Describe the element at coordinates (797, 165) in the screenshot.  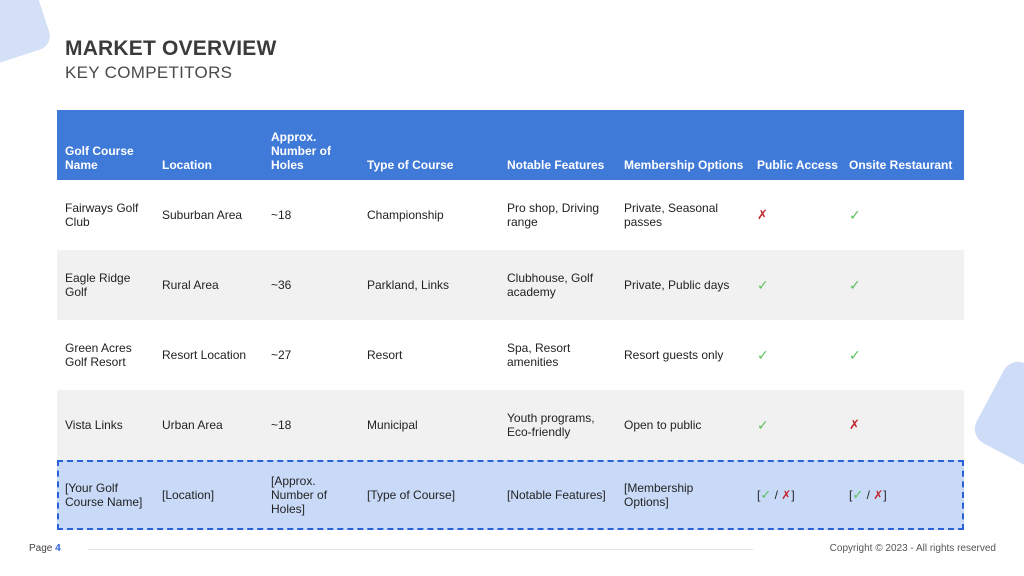
I see `header-public-access: Public Access` at that location.